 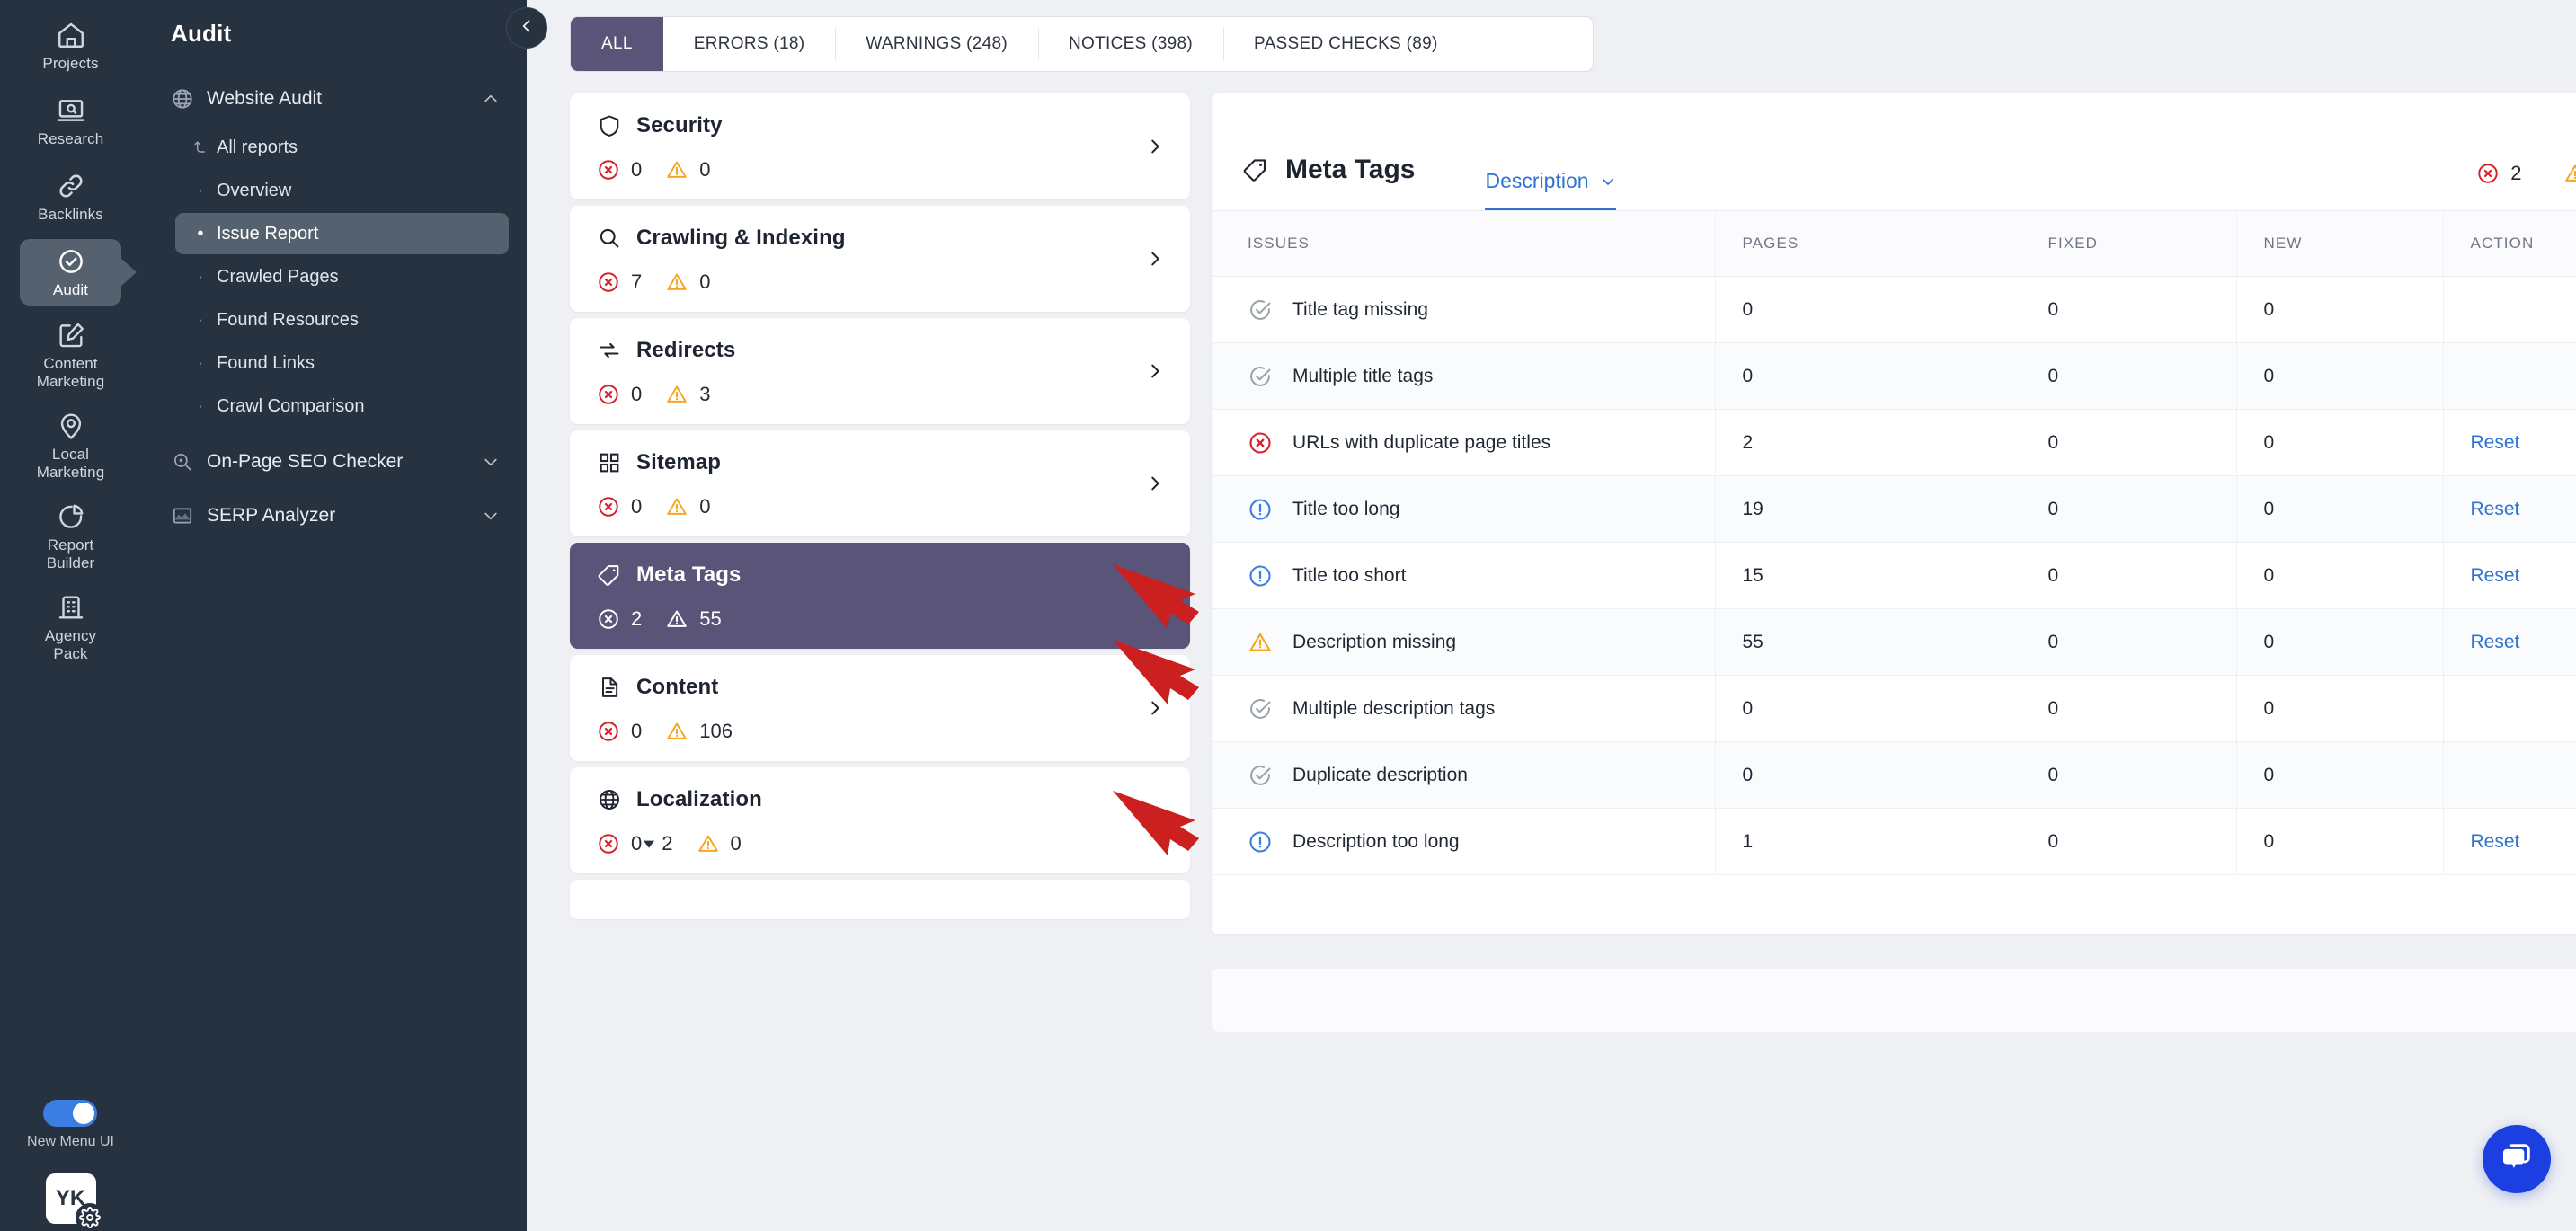 I want to click on table-row: Title tag missing 0 0 0, so click(x=1894, y=309).